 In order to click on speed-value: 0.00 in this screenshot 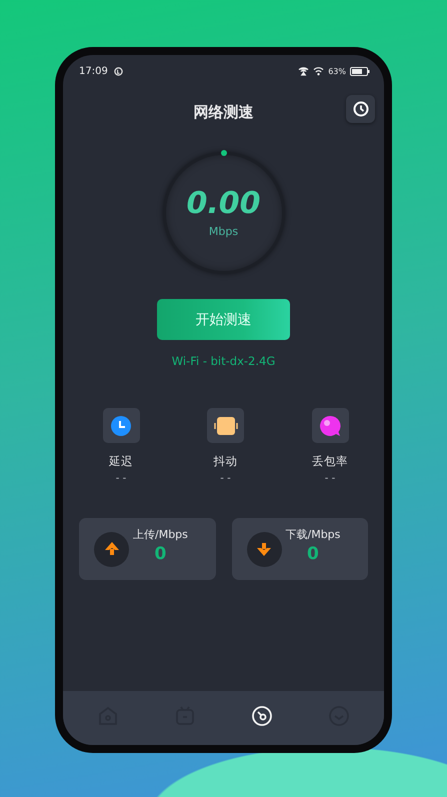, I will do `click(223, 203)`.